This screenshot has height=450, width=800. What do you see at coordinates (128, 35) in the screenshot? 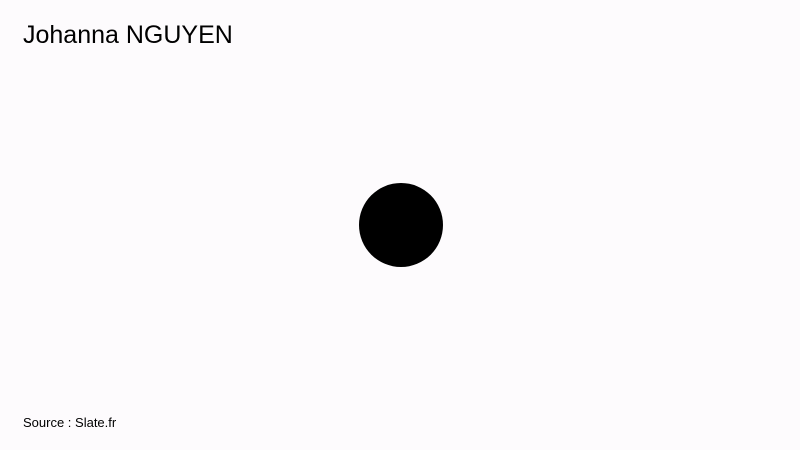
I see `author-title: Johanna NGUYEN` at bounding box center [128, 35].